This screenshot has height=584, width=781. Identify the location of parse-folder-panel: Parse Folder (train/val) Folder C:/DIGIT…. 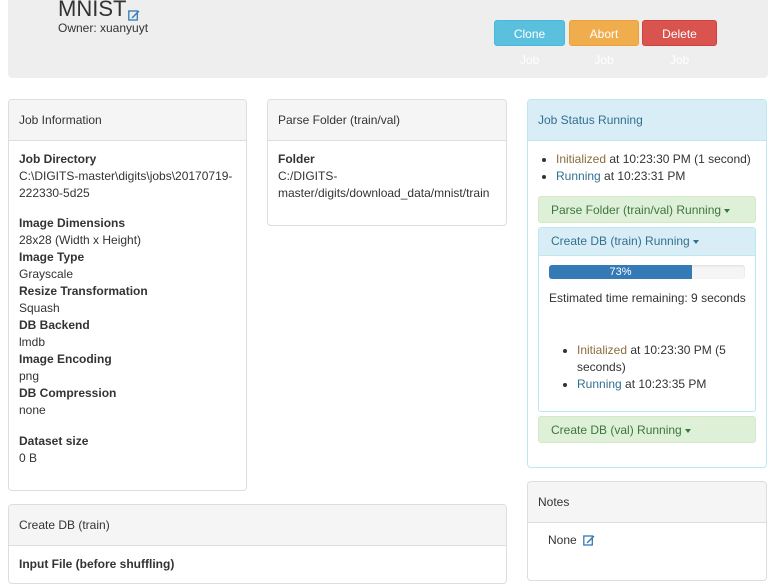
(387, 162).